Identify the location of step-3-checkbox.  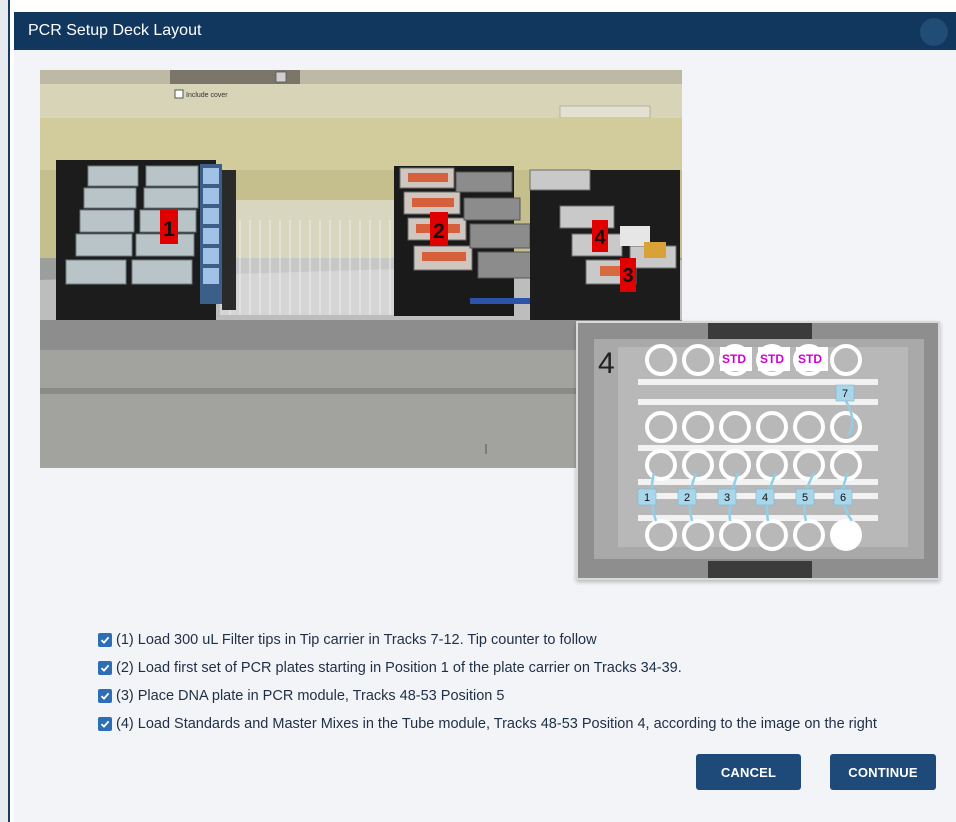
(105, 696).